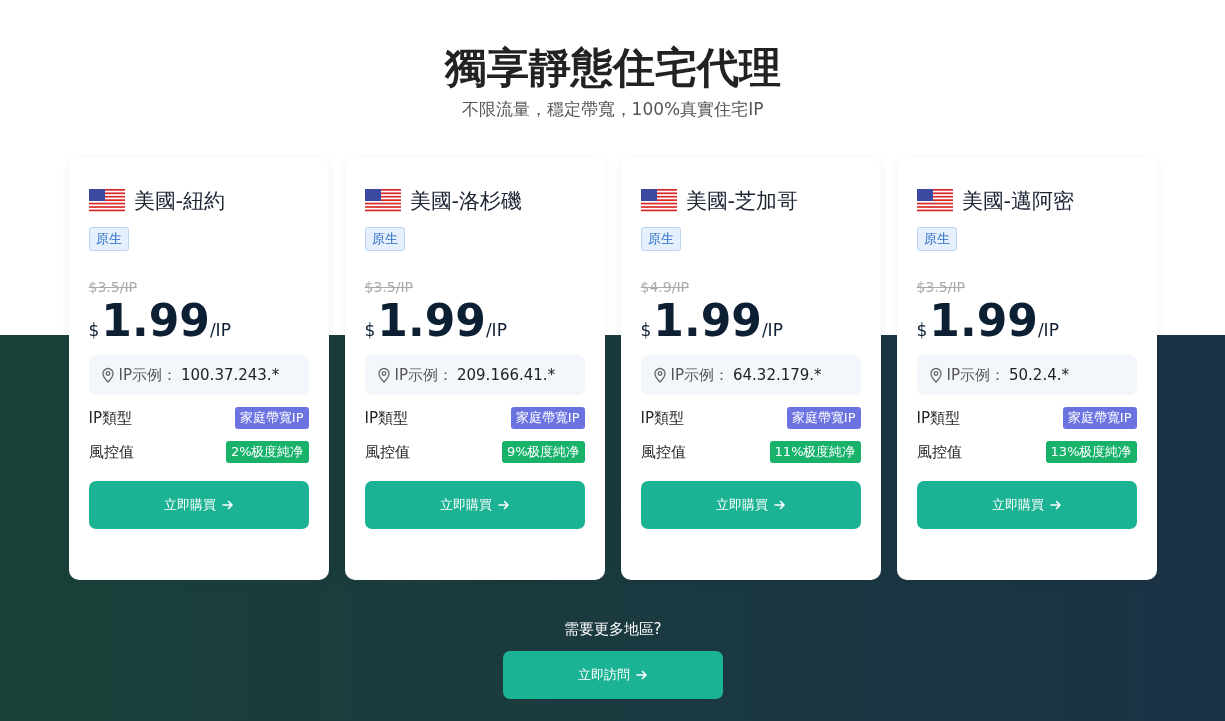  Describe the element at coordinates (543, 452) in the screenshot. I see `risk-score-badge: 9%极度純净` at that location.